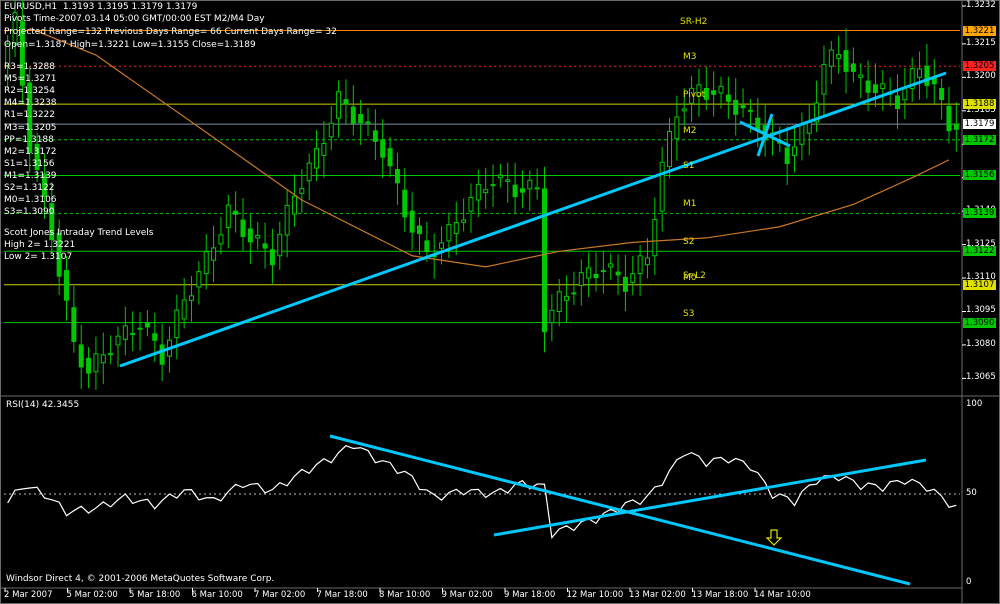 Image resolution: width=1000 pixels, height=604 pixels. What do you see at coordinates (689, 242) in the screenshot?
I see `level-name-6: S2` at bounding box center [689, 242].